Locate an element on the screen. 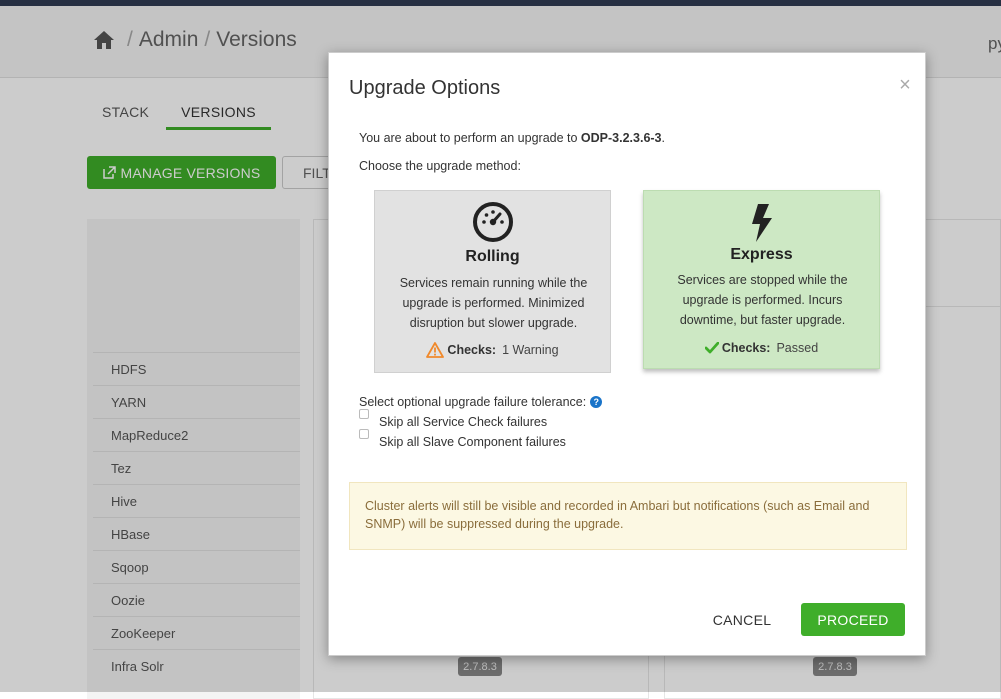  close-icon: × is located at coordinates (905, 85).